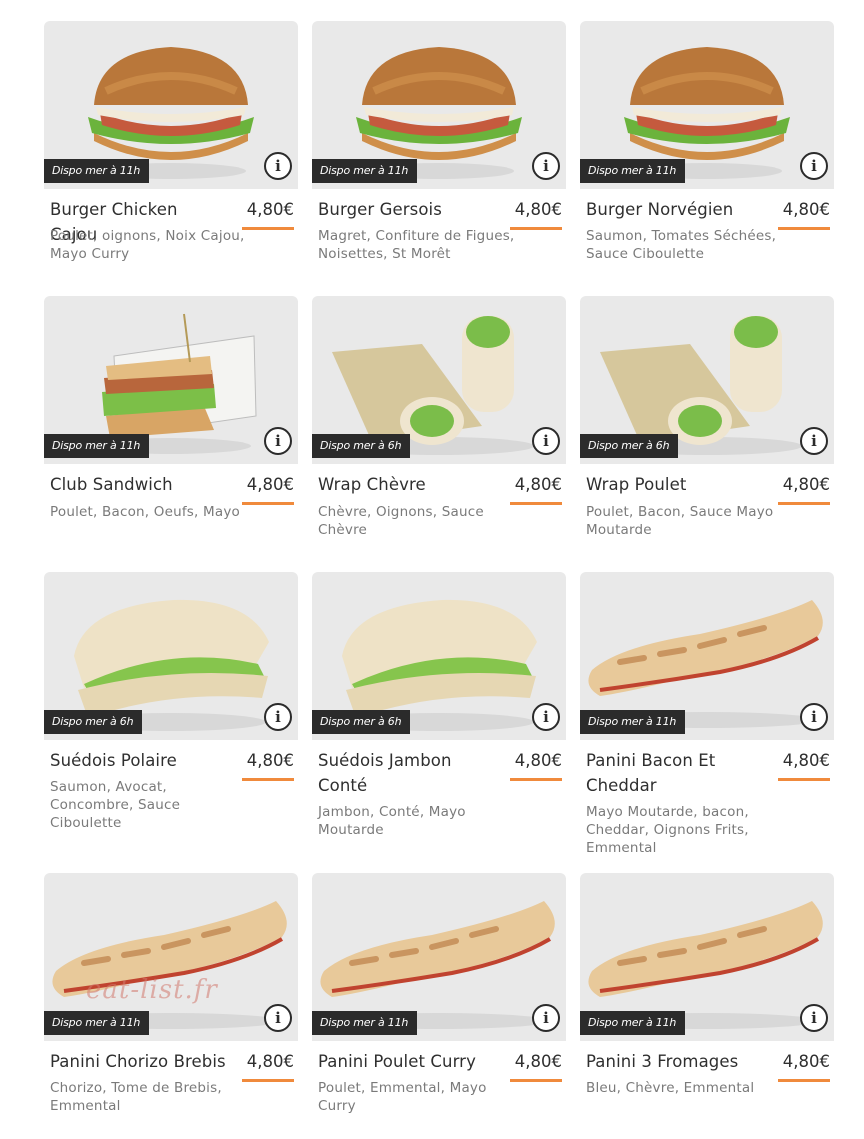  I want to click on product-description: Poulet, oignons, Noix Cajou, Mayo Curry, so click(147, 245).